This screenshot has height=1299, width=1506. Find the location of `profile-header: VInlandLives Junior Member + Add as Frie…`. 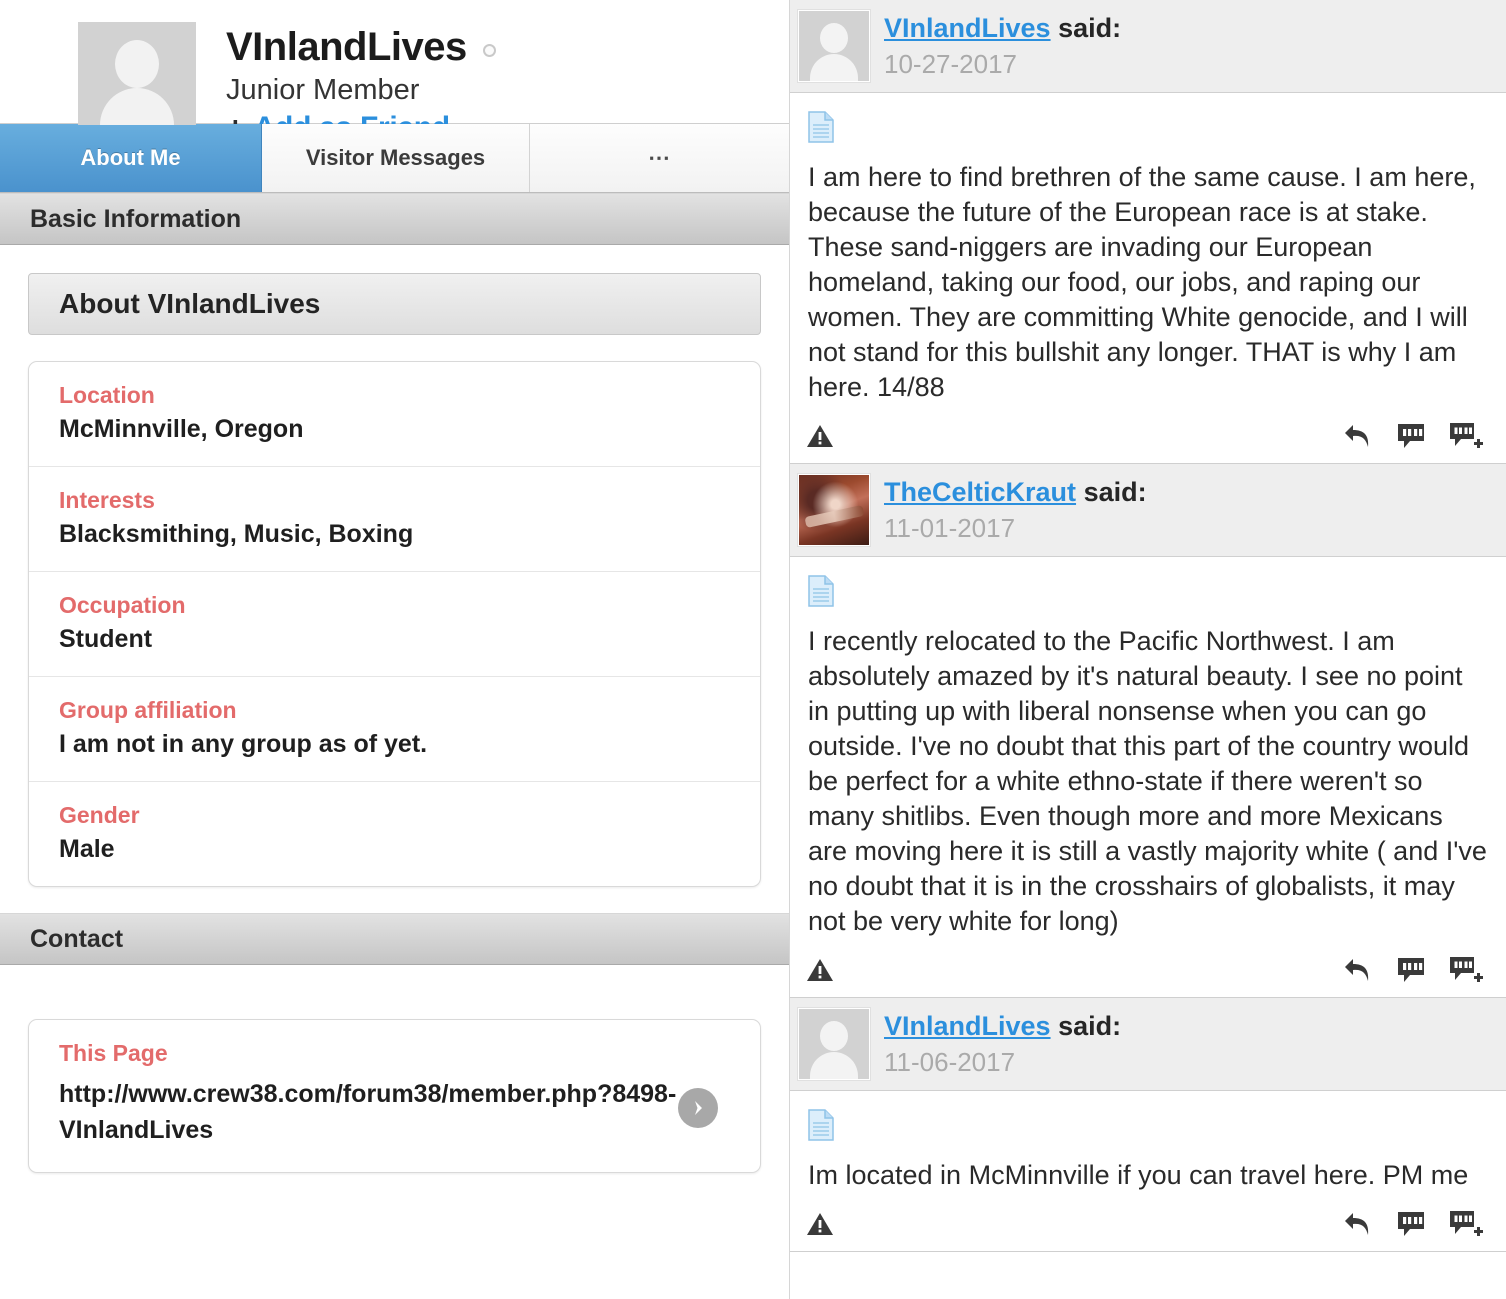

profile-header: VInlandLives Junior Member + Add as Frie… is located at coordinates (394, 72).